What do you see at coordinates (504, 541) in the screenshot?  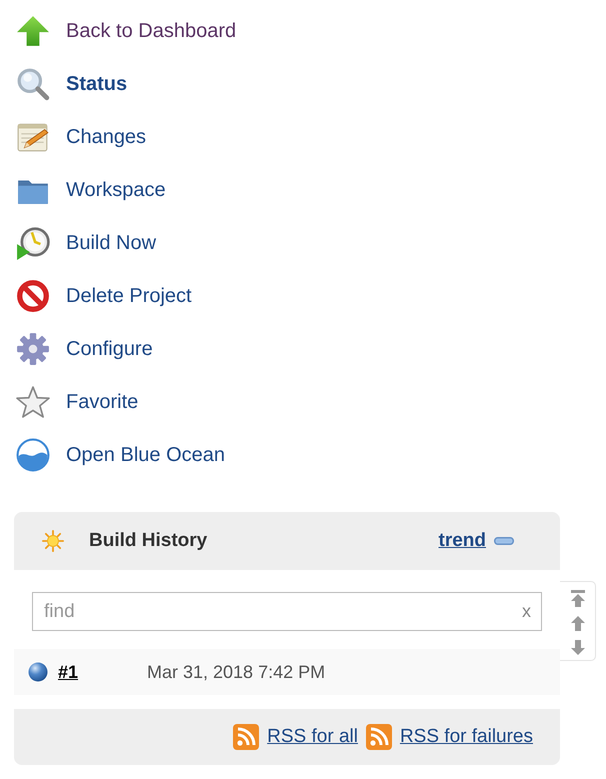 I see `collapse-icon` at bounding box center [504, 541].